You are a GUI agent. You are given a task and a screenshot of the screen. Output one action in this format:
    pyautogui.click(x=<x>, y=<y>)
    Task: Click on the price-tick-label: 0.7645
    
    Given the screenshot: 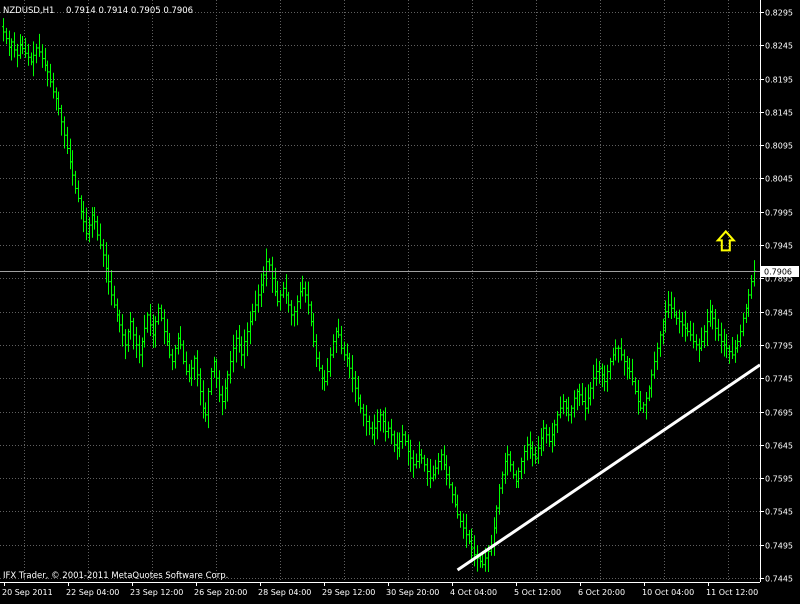 What is the action you would take?
    pyautogui.click(x=779, y=446)
    